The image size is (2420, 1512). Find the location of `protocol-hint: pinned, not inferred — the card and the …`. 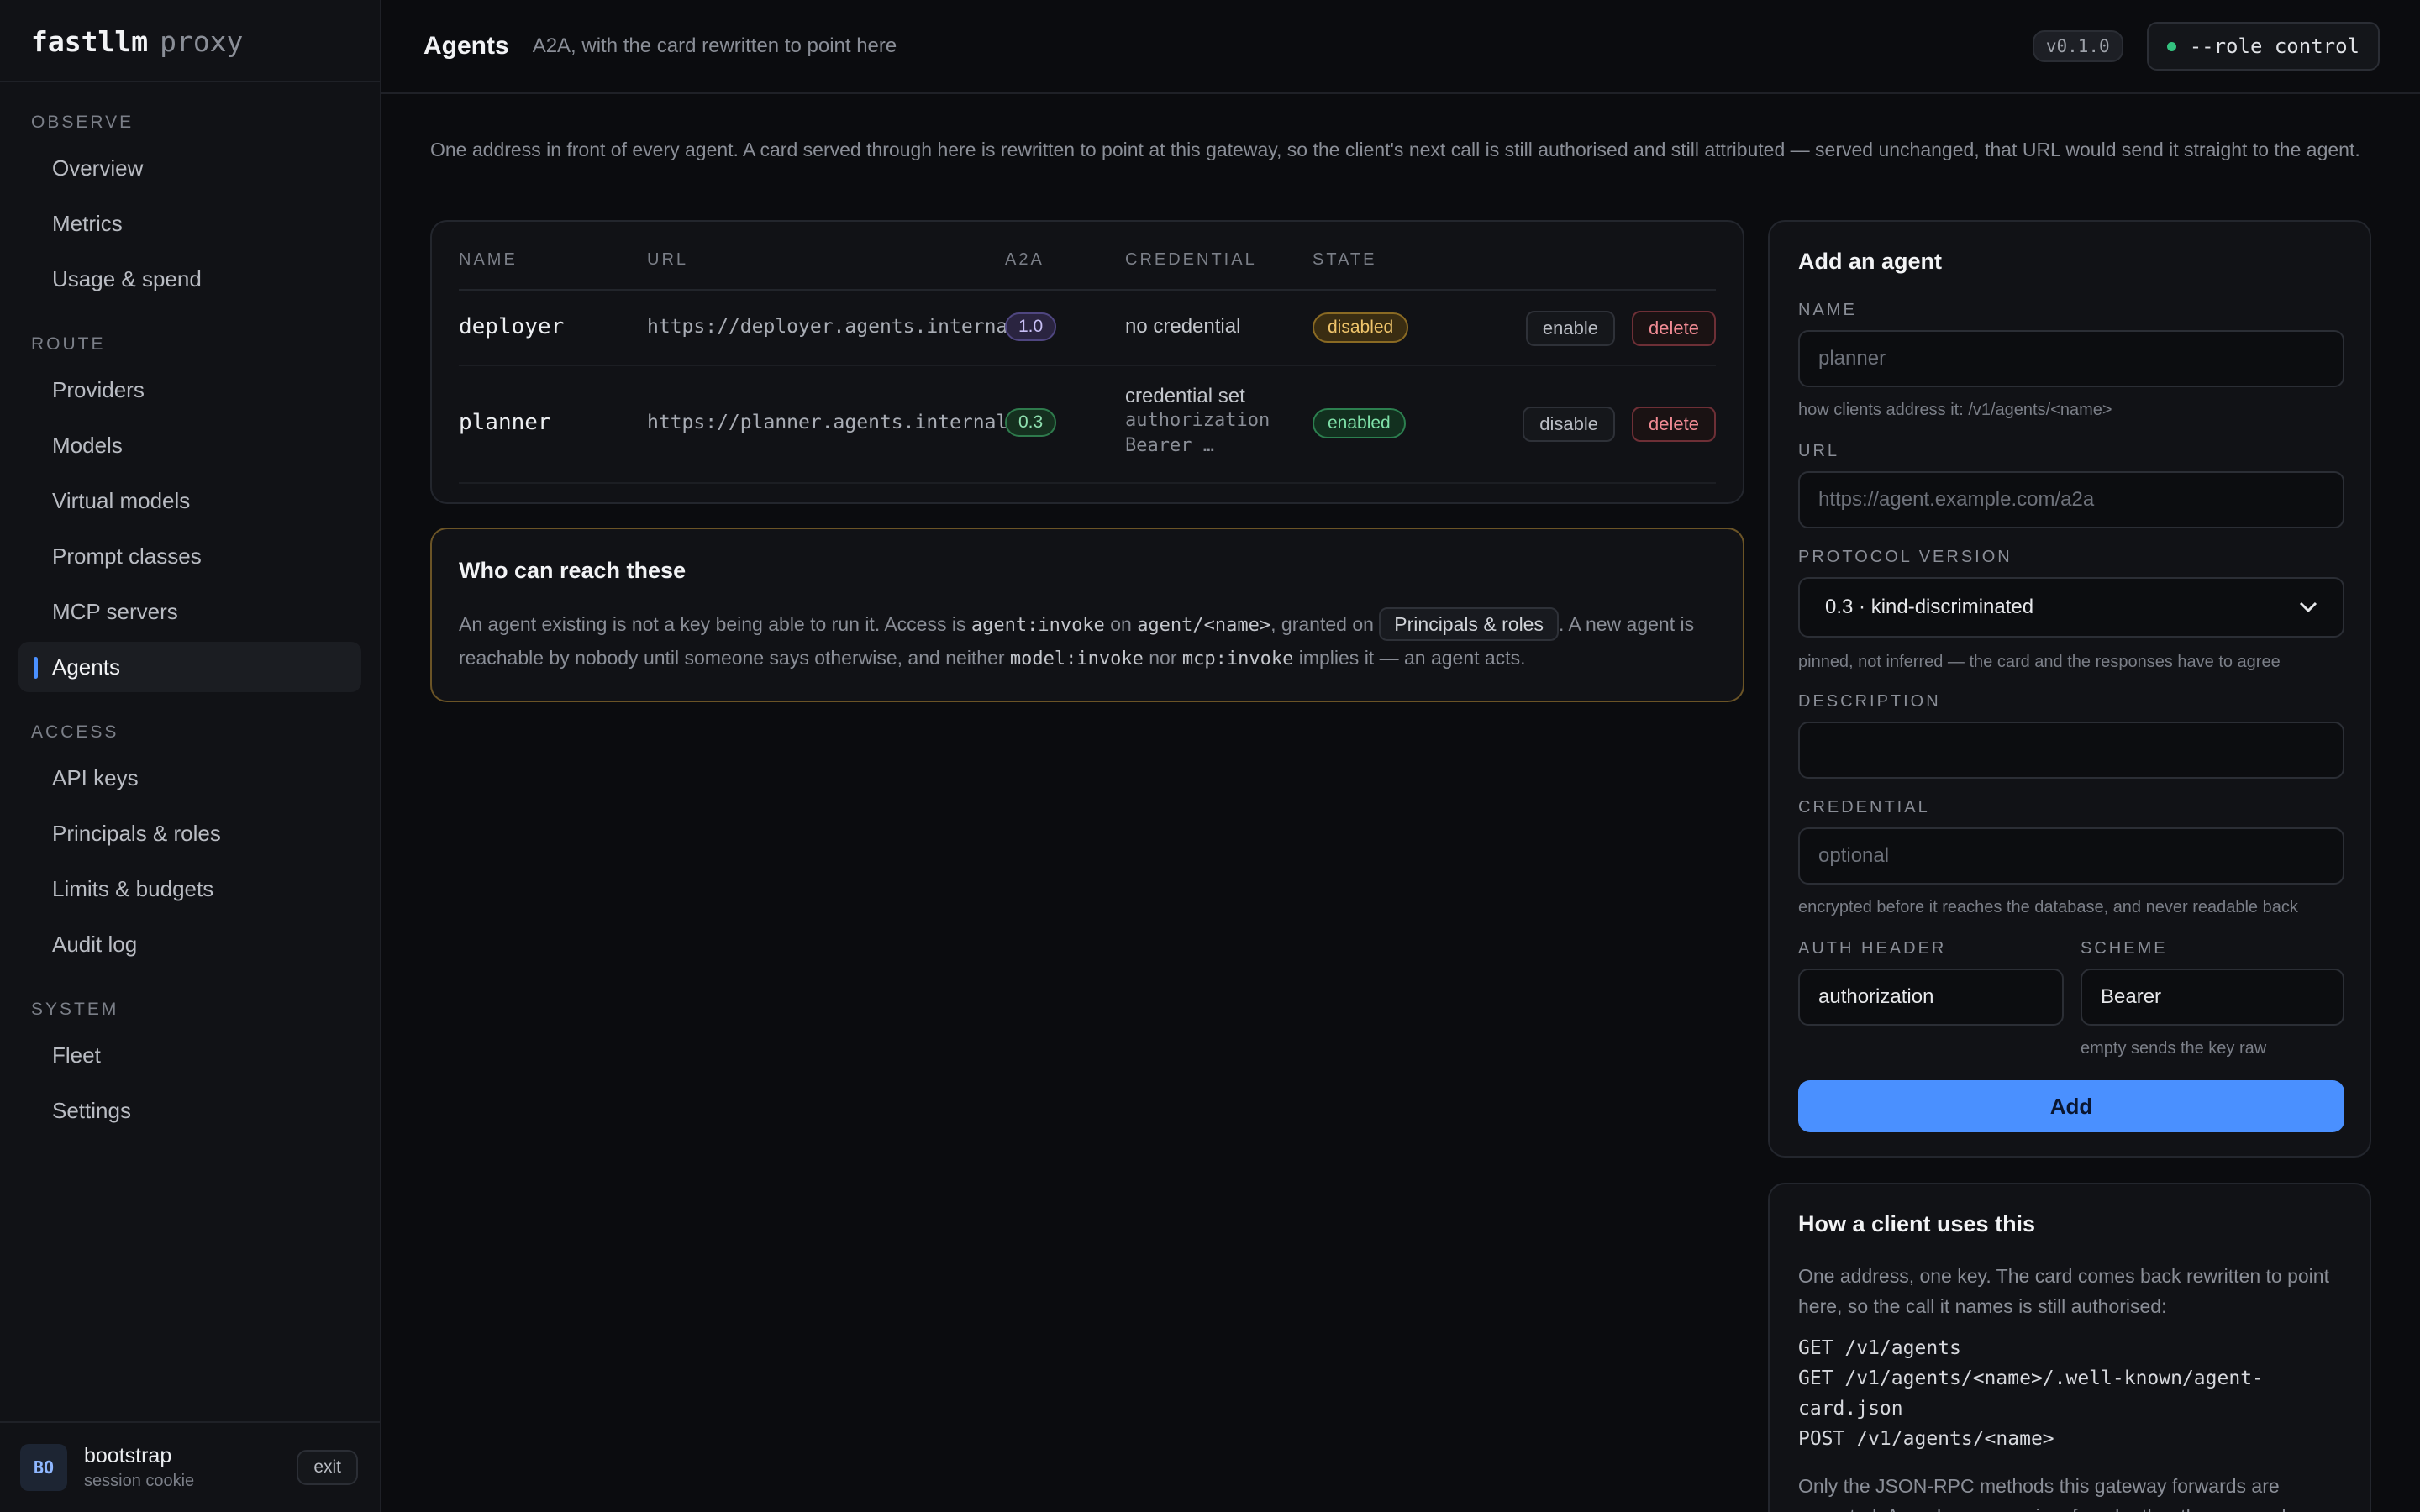

protocol-hint: pinned, not inferred — the card and the … is located at coordinates (2040, 662).